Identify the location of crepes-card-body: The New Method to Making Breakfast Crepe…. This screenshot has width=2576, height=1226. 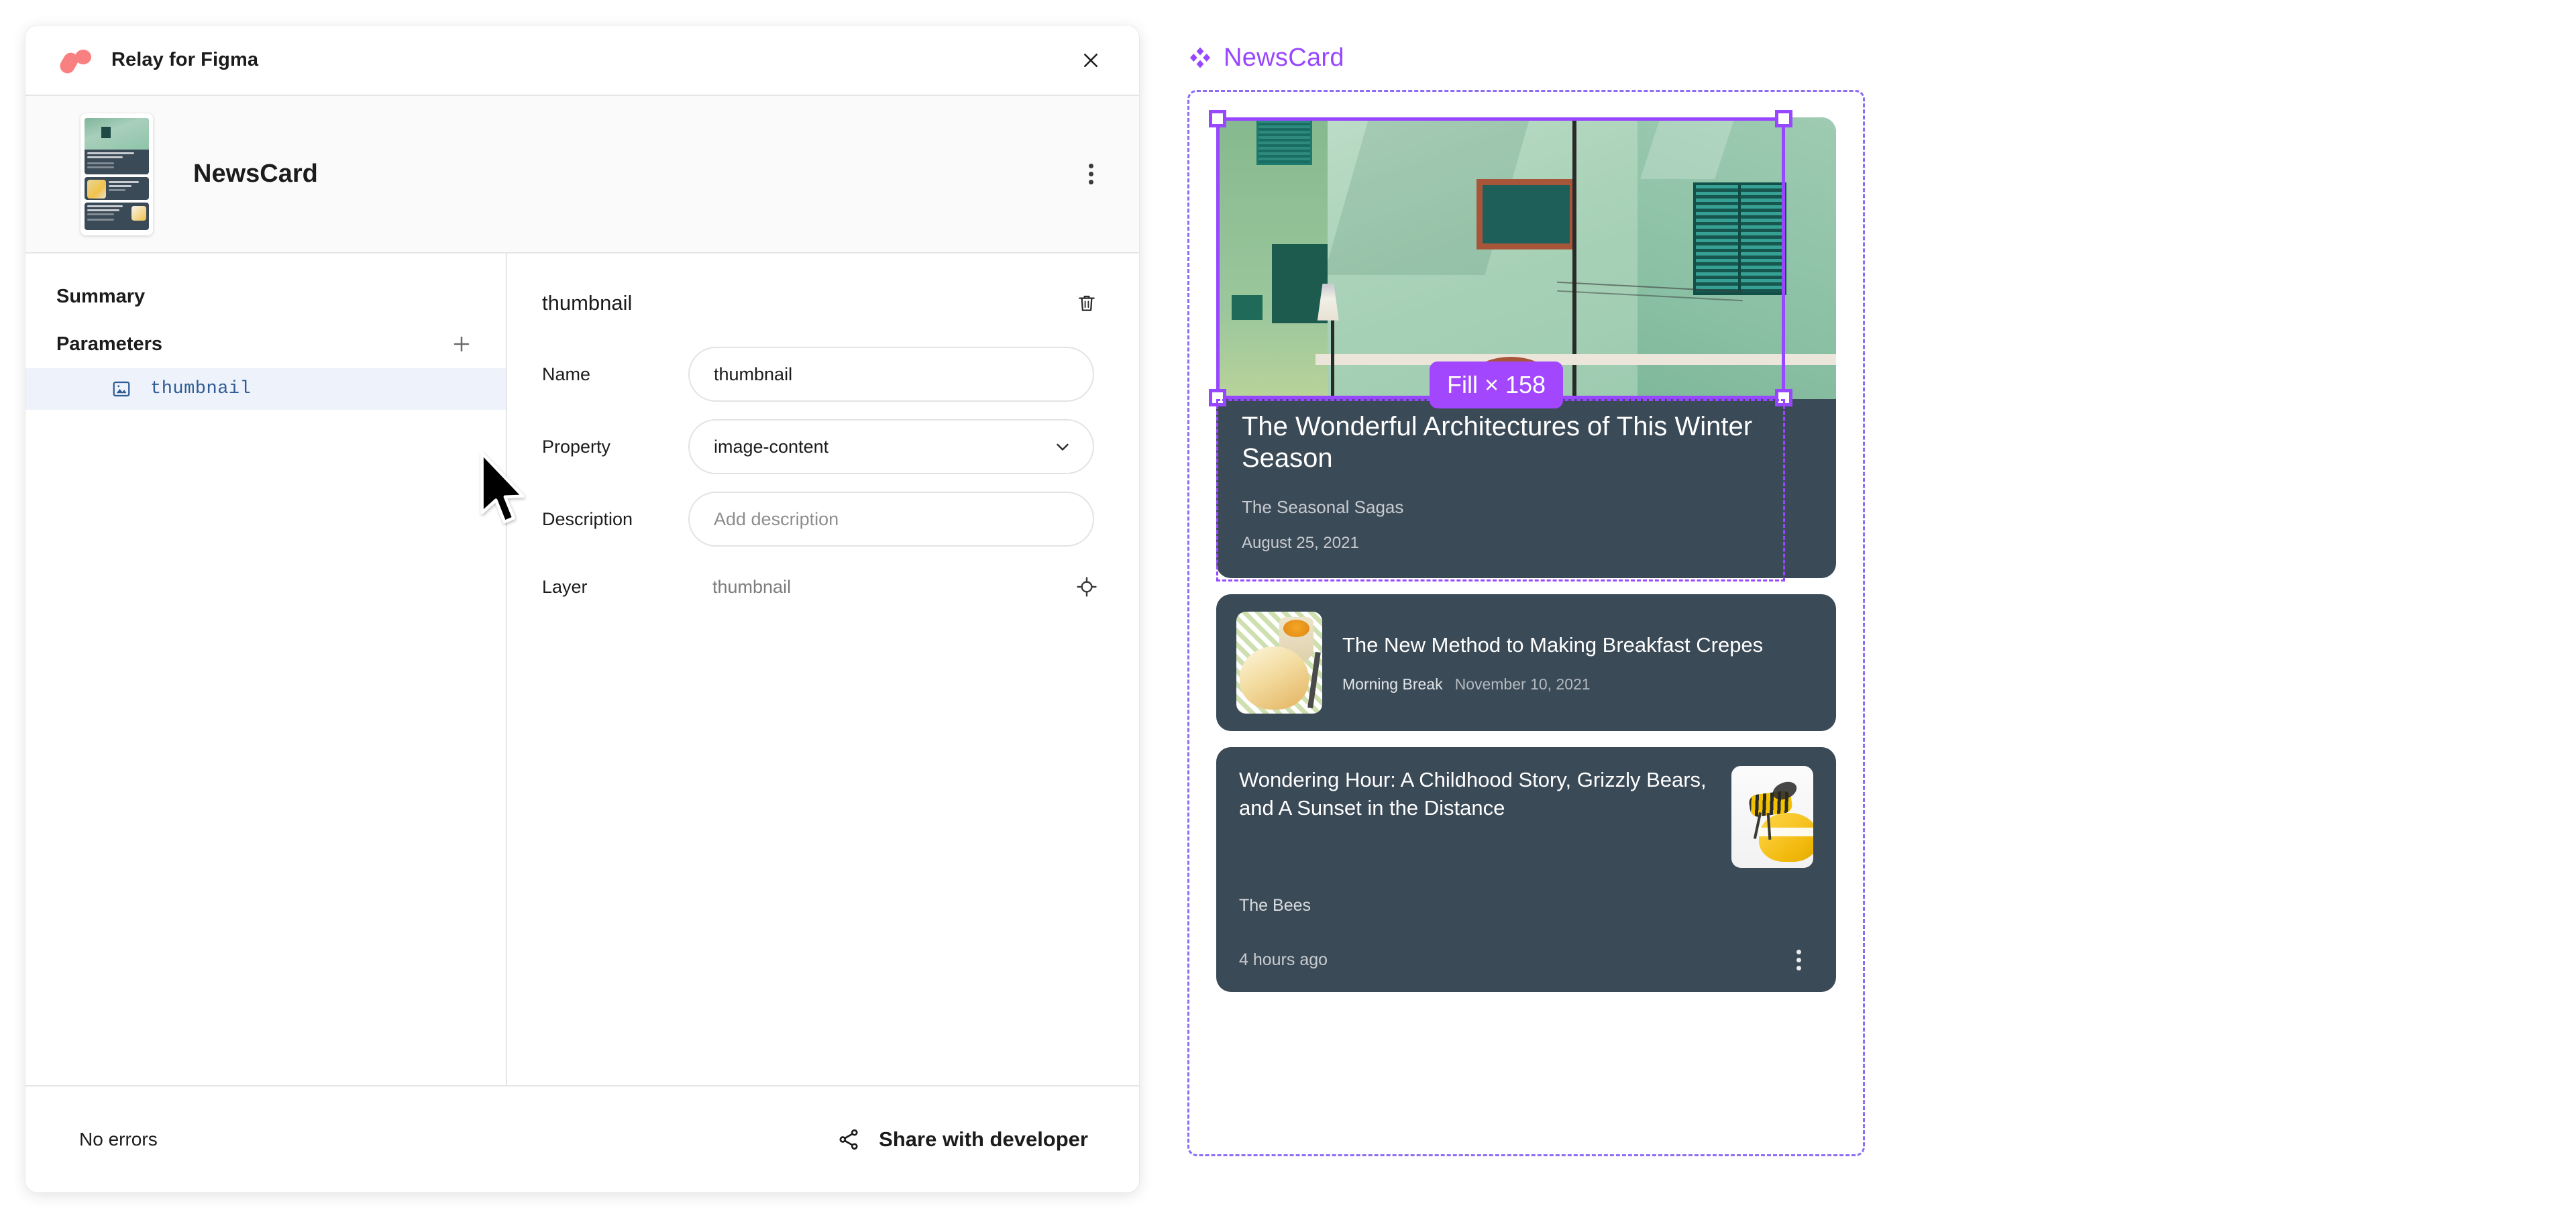
(1579, 662).